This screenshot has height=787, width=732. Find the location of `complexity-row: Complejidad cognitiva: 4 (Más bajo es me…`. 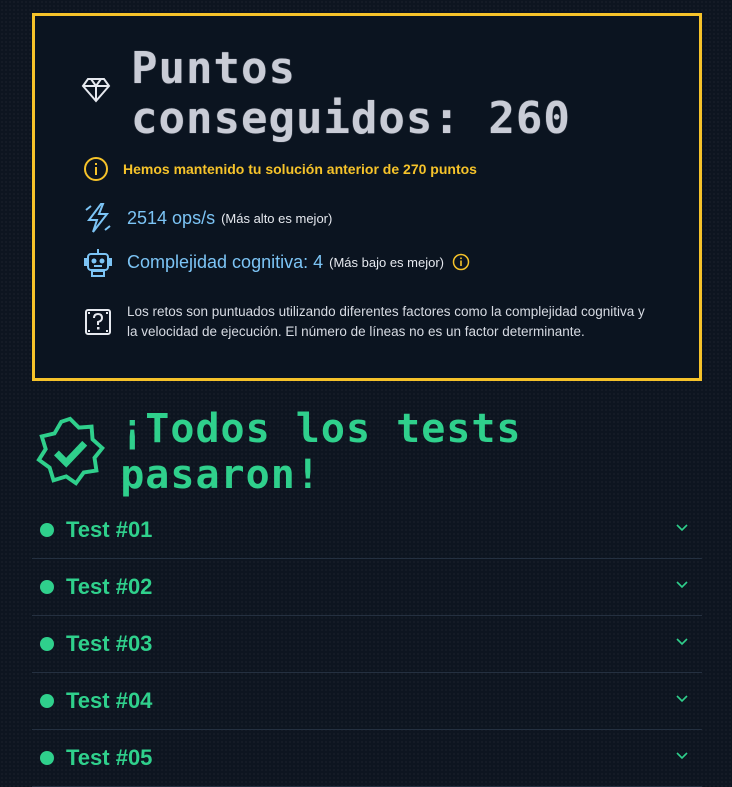

complexity-row: Complejidad cognitiva: 4 (Más bajo es me… is located at coordinates (276, 262).